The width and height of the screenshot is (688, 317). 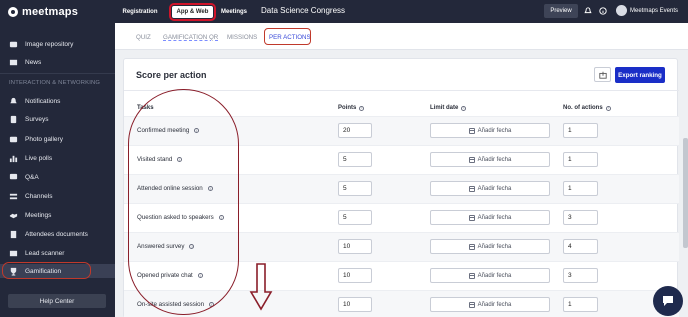 I want to click on points-input: 20, so click(x=355, y=130).